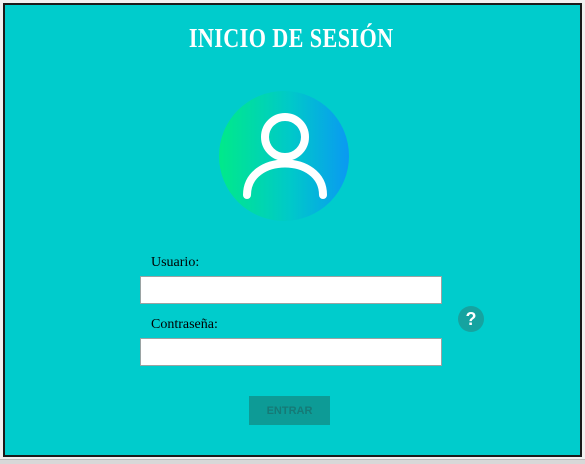 The width and height of the screenshot is (585, 464). What do you see at coordinates (291, 38) in the screenshot?
I see `page-title: INICIO DE SESIÓN` at bounding box center [291, 38].